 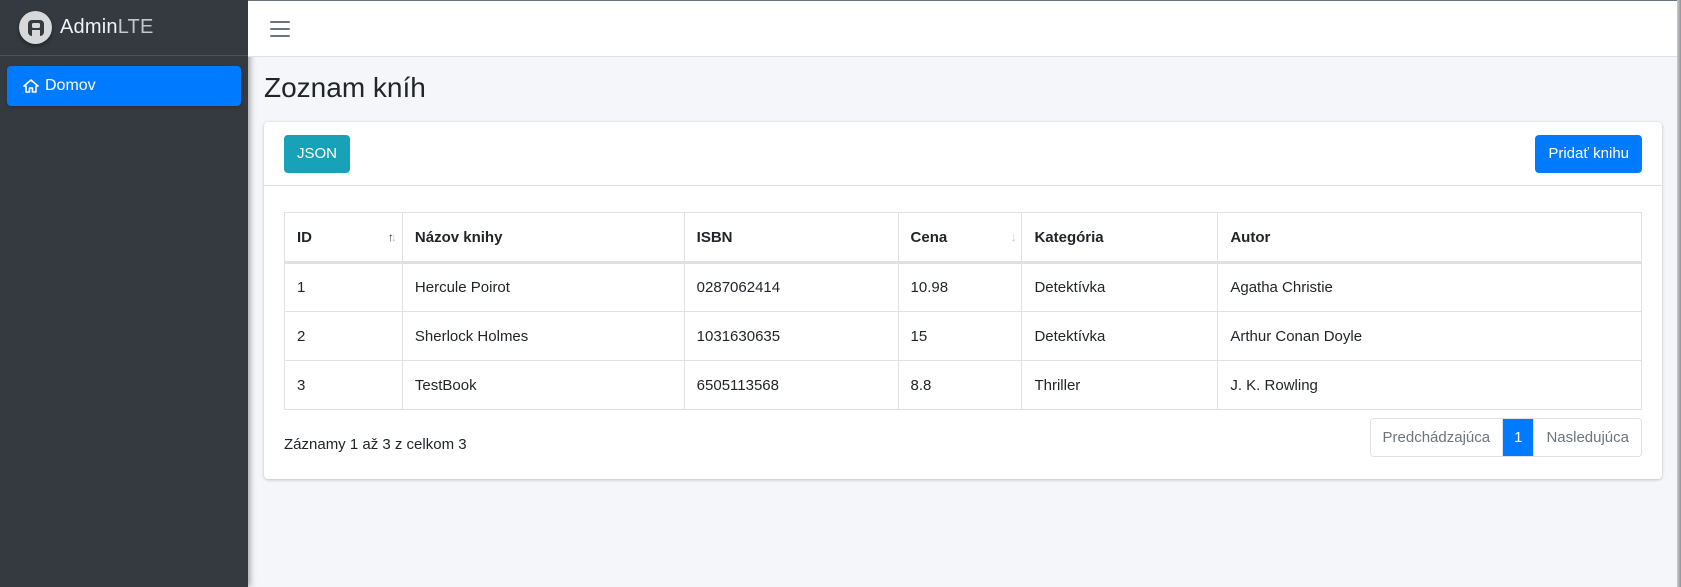 What do you see at coordinates (1429, 336) in the screenshot?
I see `cell-author: Arthur Conan Doyle` at bounding box center [1429, 336].